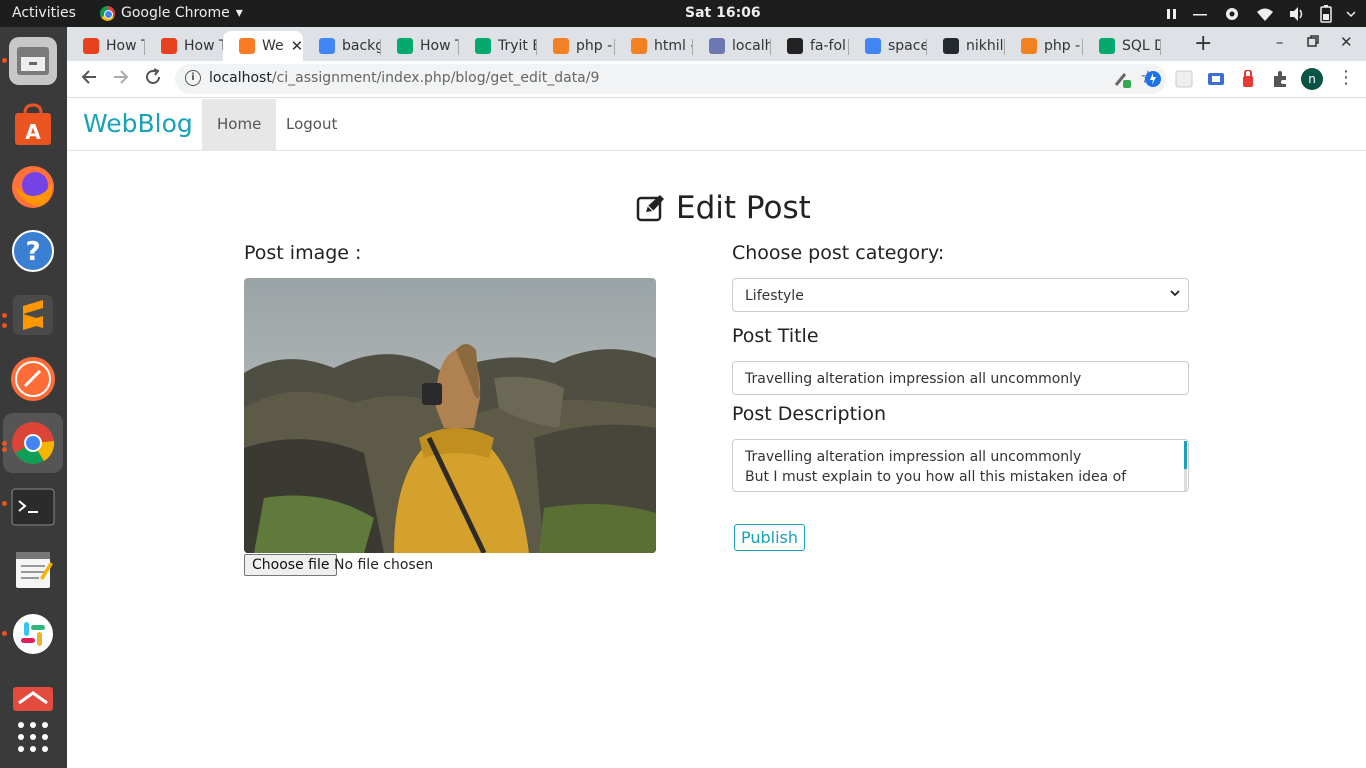 The image size is (1366, 768). Describe the element at coordinates (1312, 79) in the screenshot. I see `profile-avatar: n` at that location.